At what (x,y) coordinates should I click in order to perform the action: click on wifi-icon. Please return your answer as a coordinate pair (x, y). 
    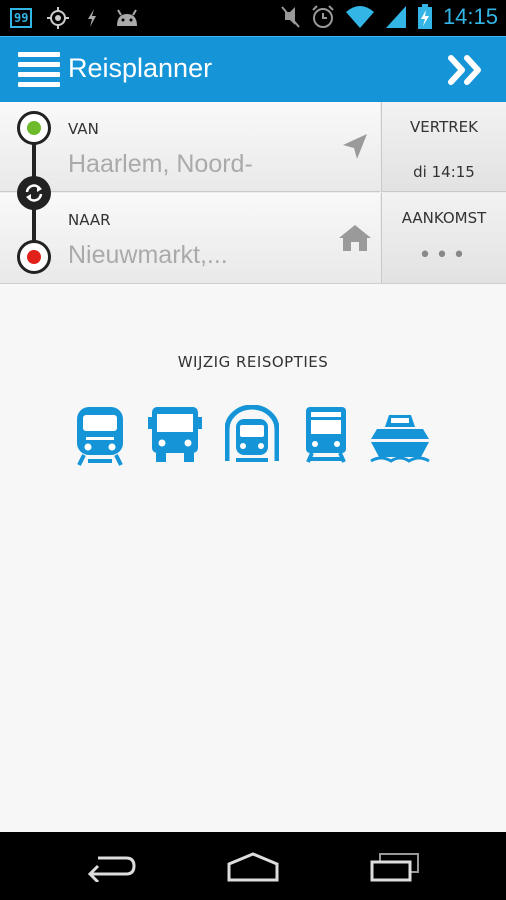
    Looking at the image, I should click on (359, 17).